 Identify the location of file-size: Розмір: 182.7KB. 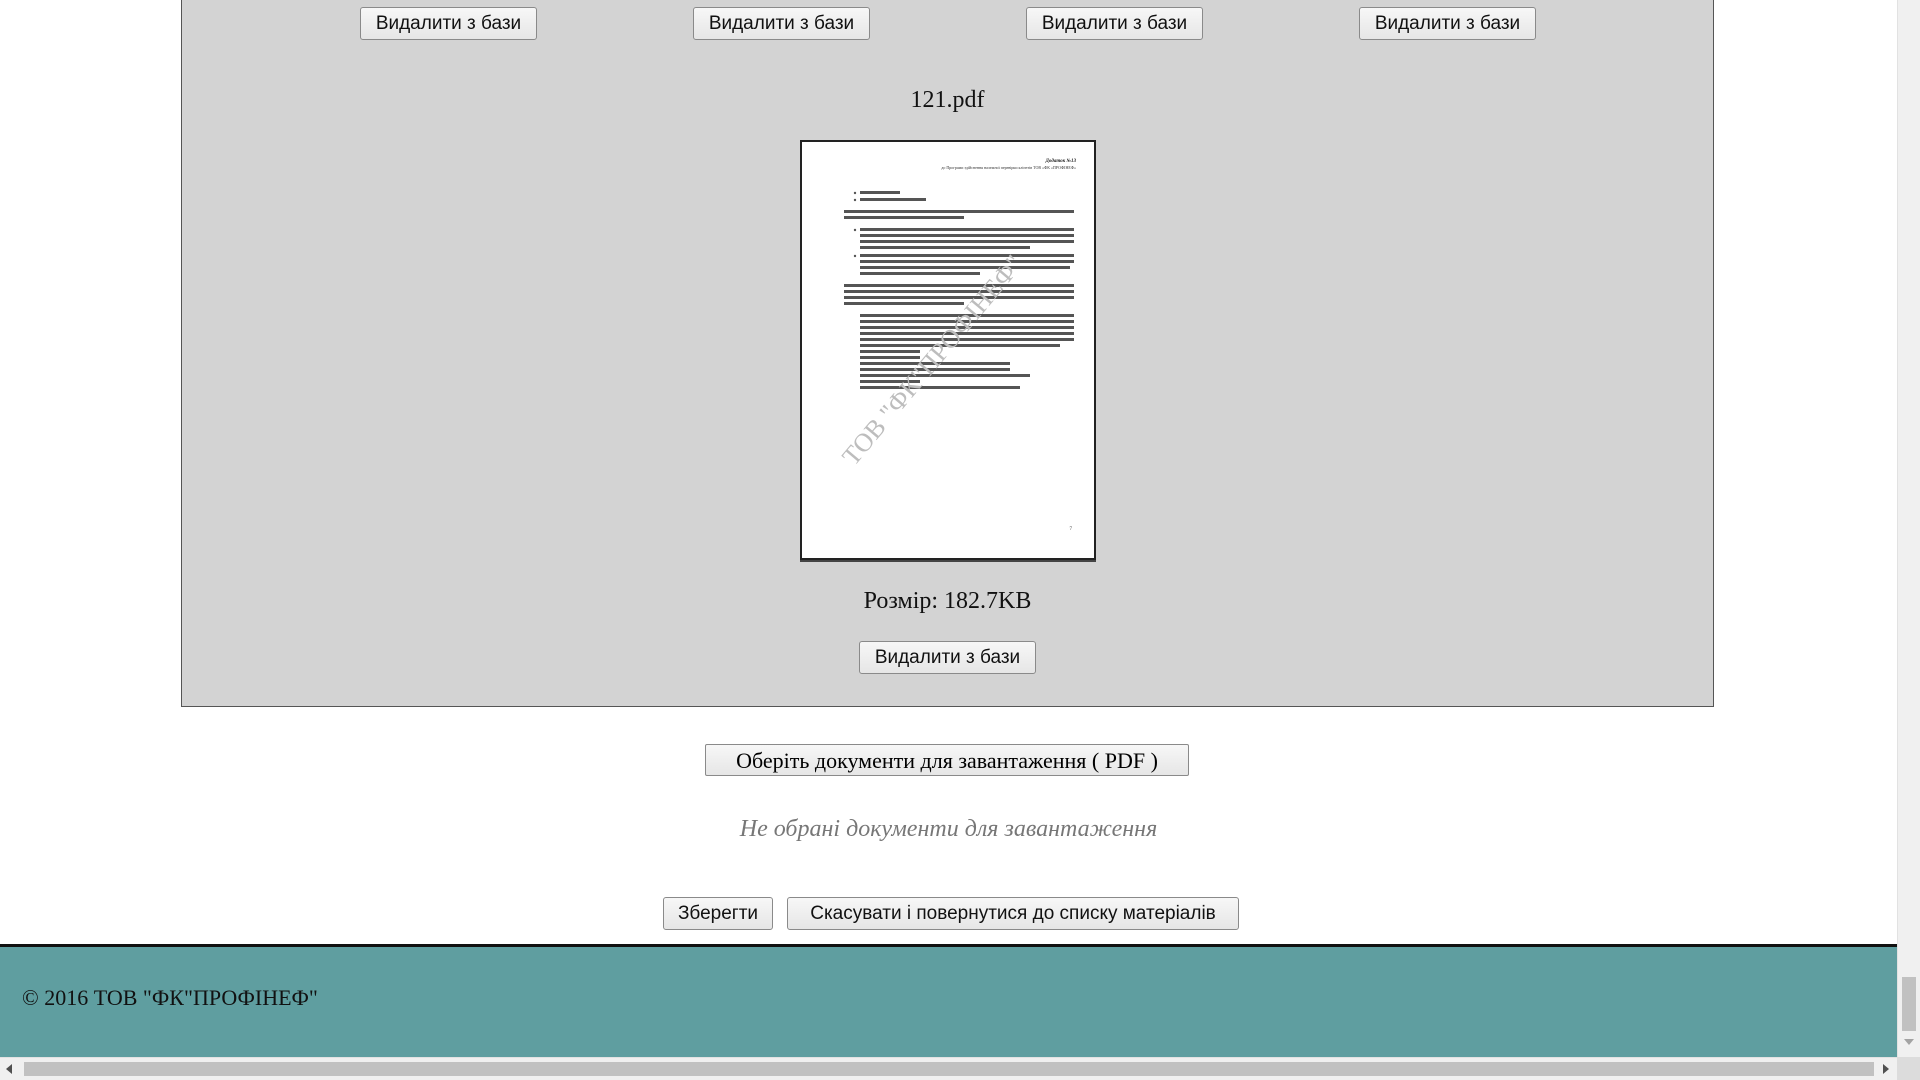
(947, 601).